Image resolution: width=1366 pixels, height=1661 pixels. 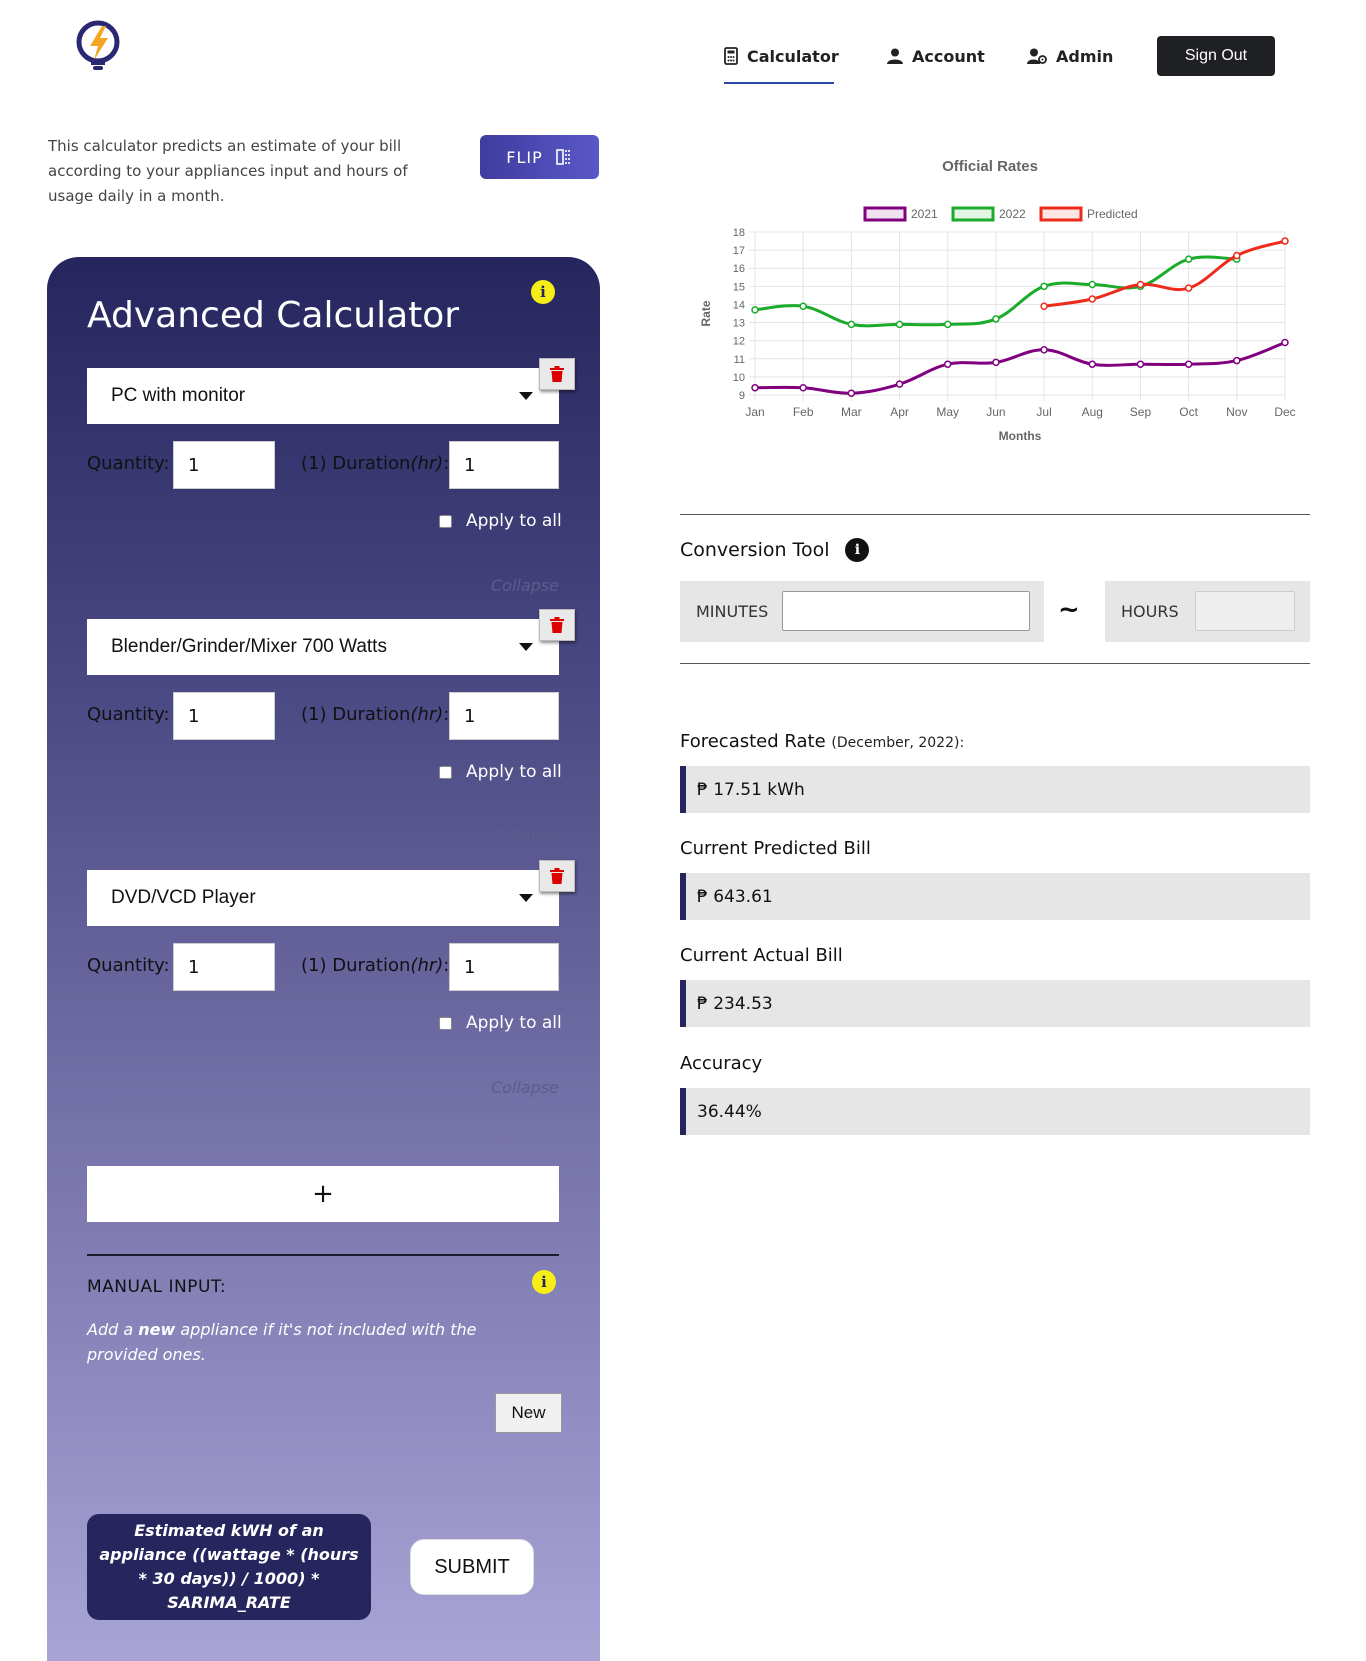 I want to click on x-tick-label: May, so click(x=947, y=412).